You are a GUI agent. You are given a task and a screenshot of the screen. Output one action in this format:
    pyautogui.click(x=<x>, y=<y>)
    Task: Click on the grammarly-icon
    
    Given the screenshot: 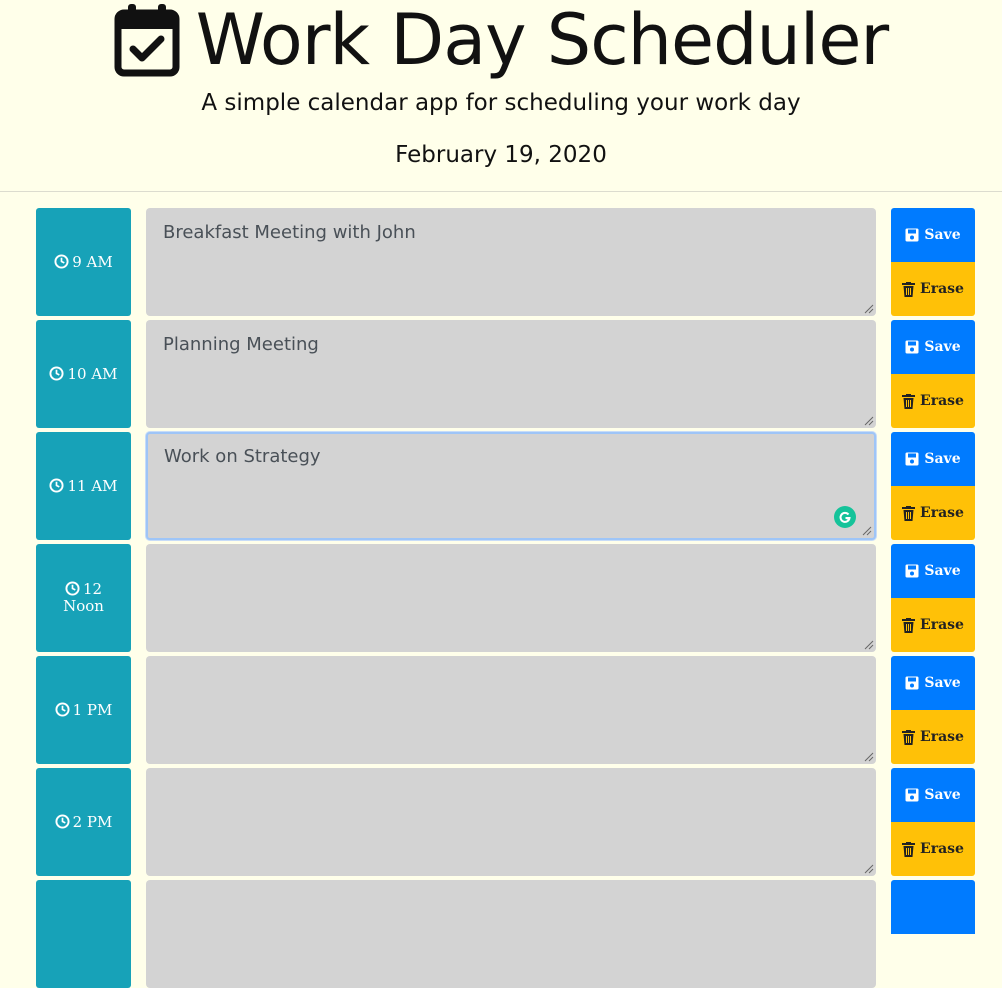 What is the action you would take?
    pyautogui.click(x=845, y=517)
    